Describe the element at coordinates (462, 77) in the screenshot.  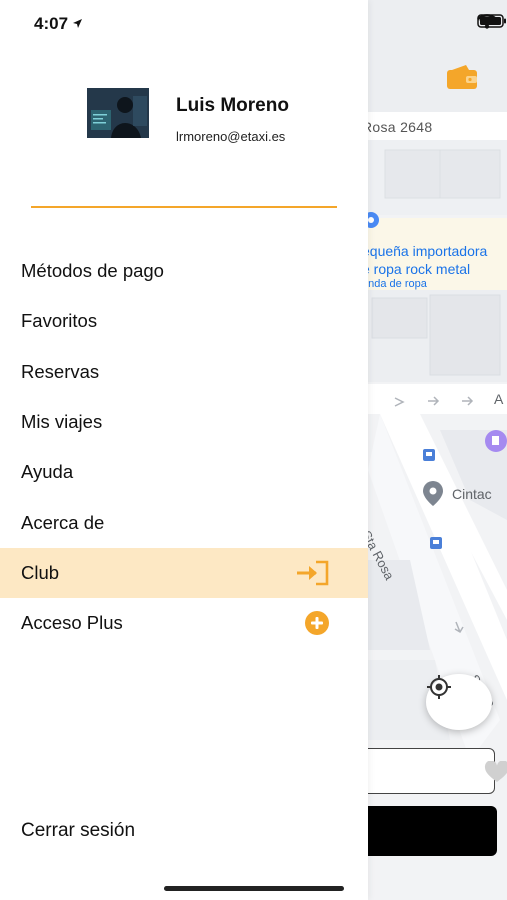
I see `wallet-icon` at that location.